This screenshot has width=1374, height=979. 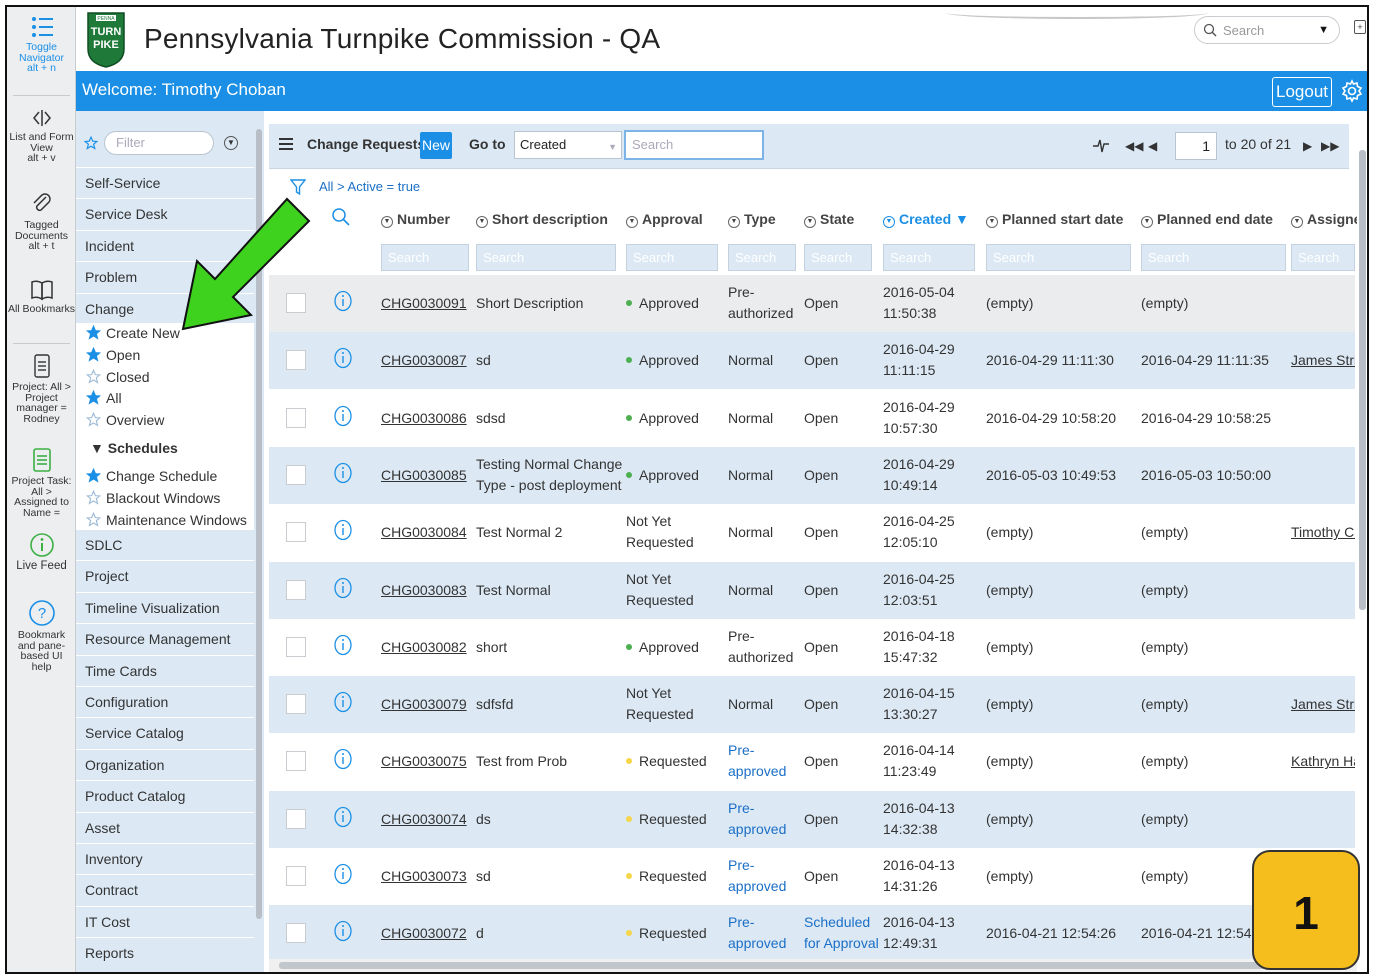 What do you see at coordinates (1152, 146) in the screenshot?
I see `previous-page-icon: ◀` at bounding box center [1152, 146].